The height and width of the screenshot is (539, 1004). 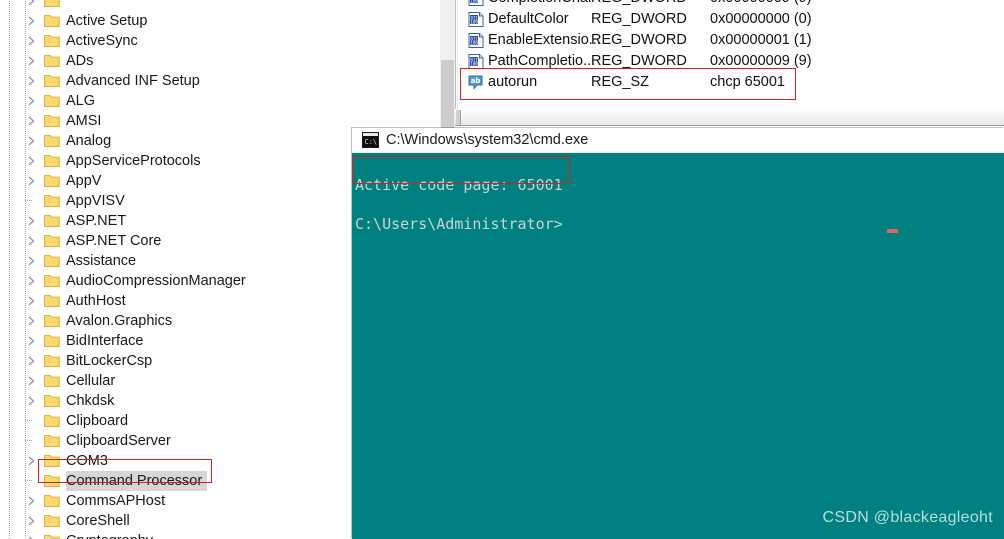 What do you see at coordinates (96, 301) in the screenshot?
I see `tree-item-label: AuthHost` at bounding box center [96, 301].